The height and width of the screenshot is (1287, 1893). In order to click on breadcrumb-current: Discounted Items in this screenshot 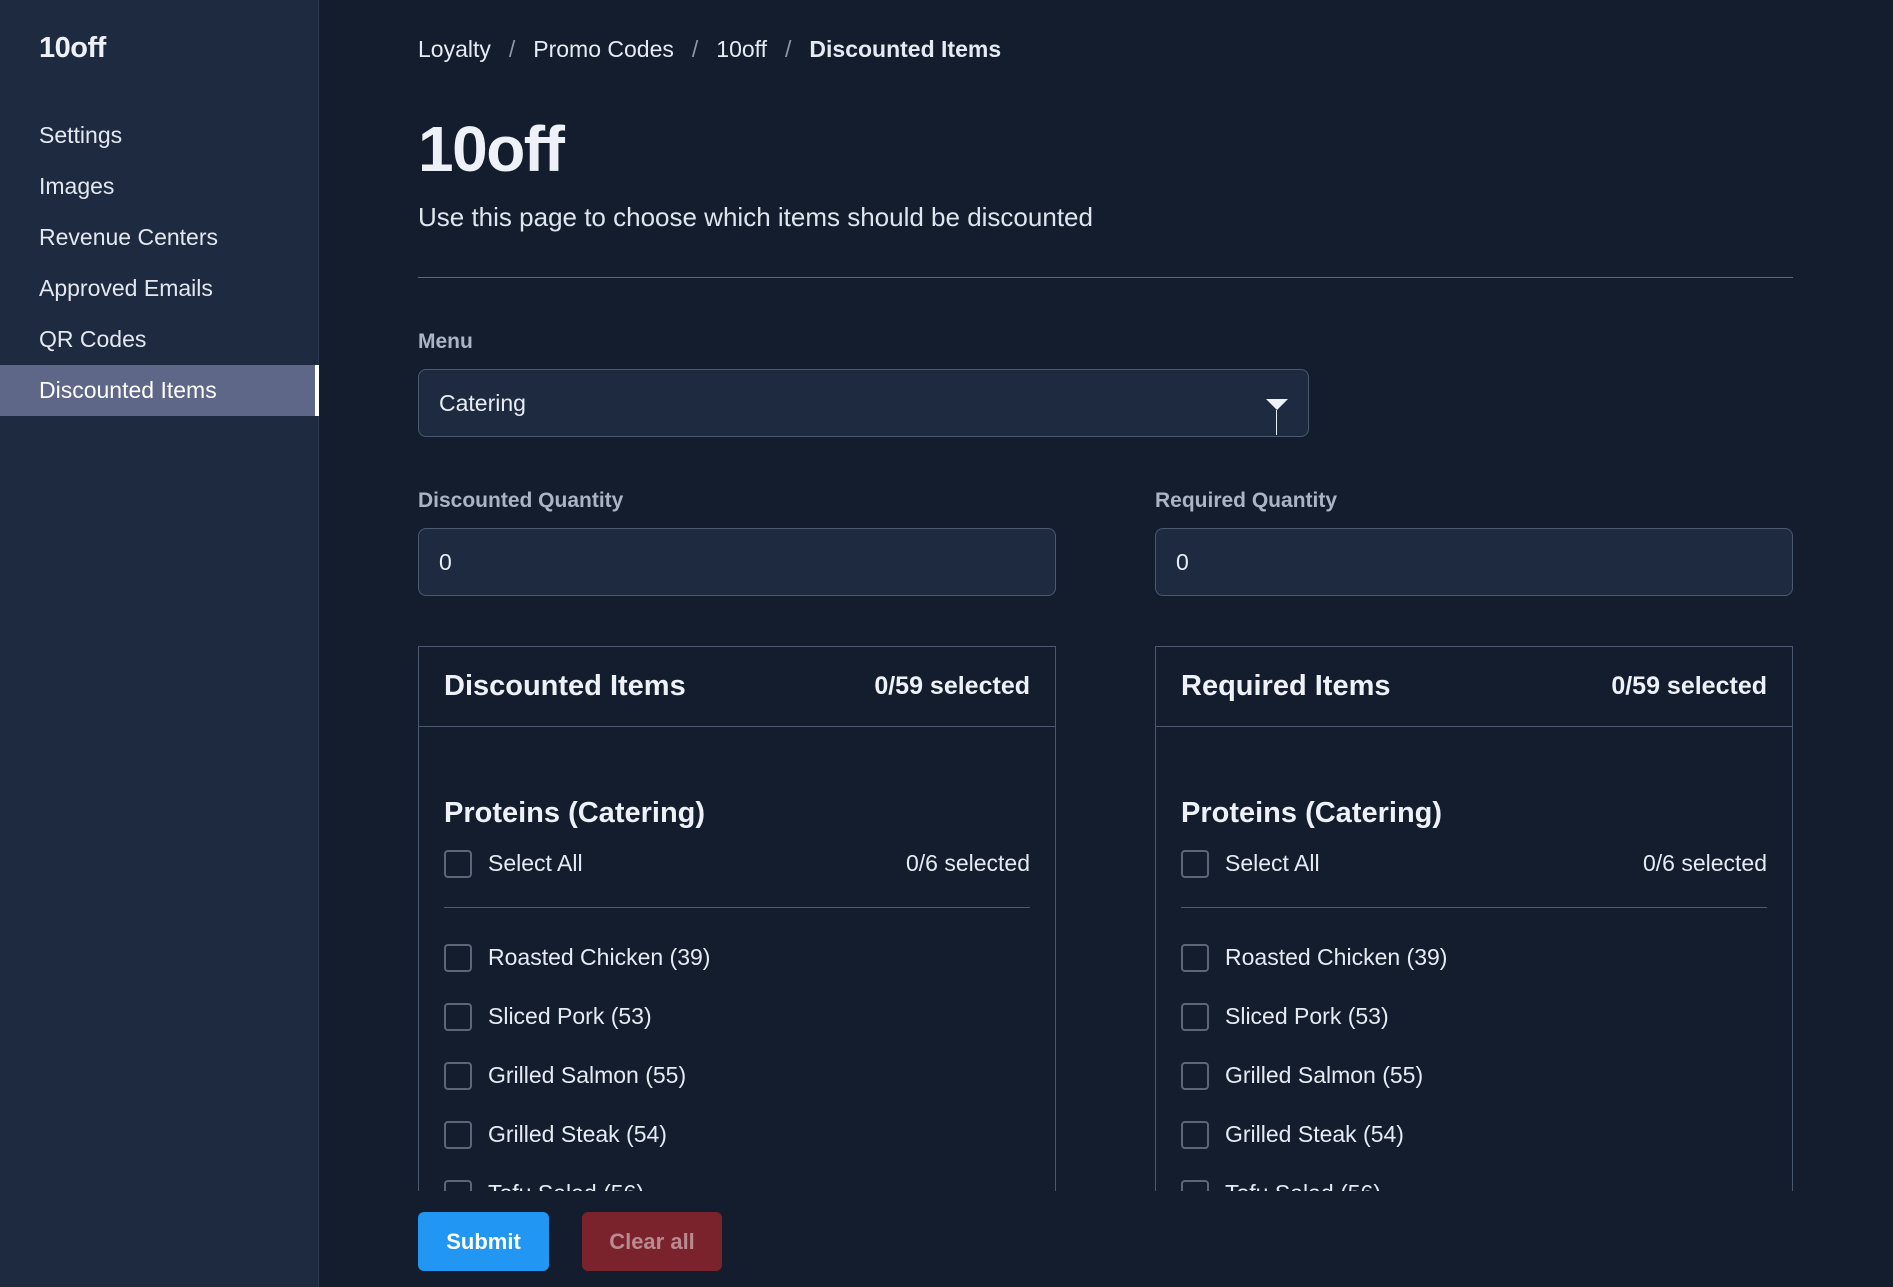, I will do `click(905, 49)`.